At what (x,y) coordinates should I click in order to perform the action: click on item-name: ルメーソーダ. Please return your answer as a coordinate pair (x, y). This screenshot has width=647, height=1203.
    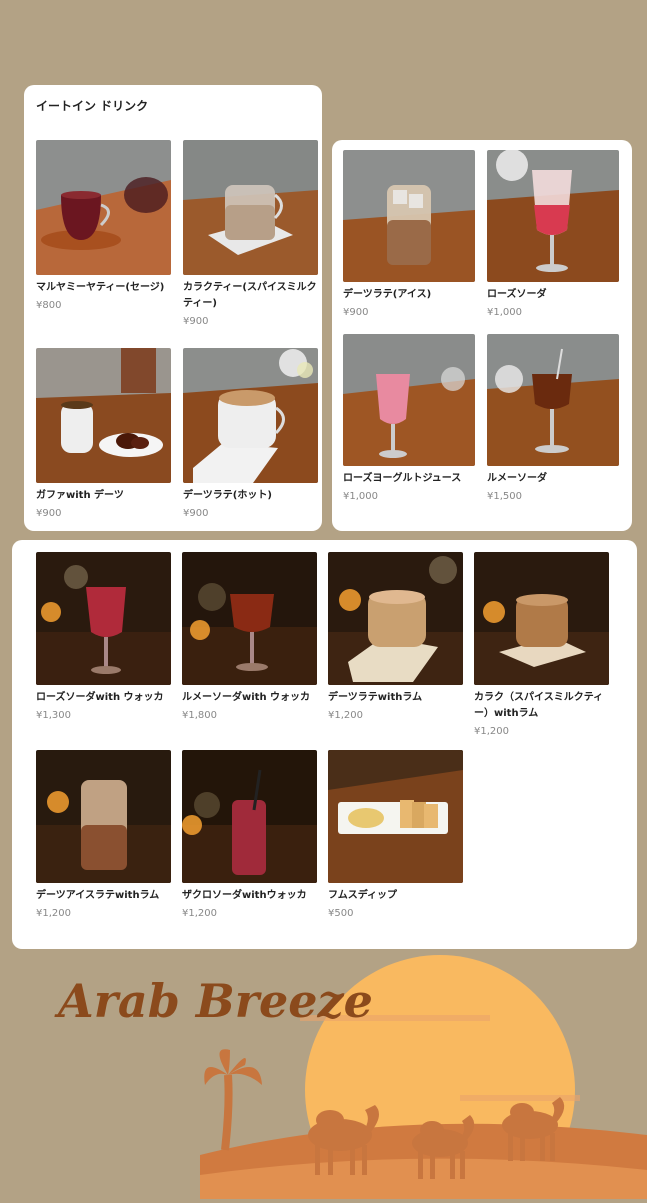
    Looking at the image, I should click on (517, 478).